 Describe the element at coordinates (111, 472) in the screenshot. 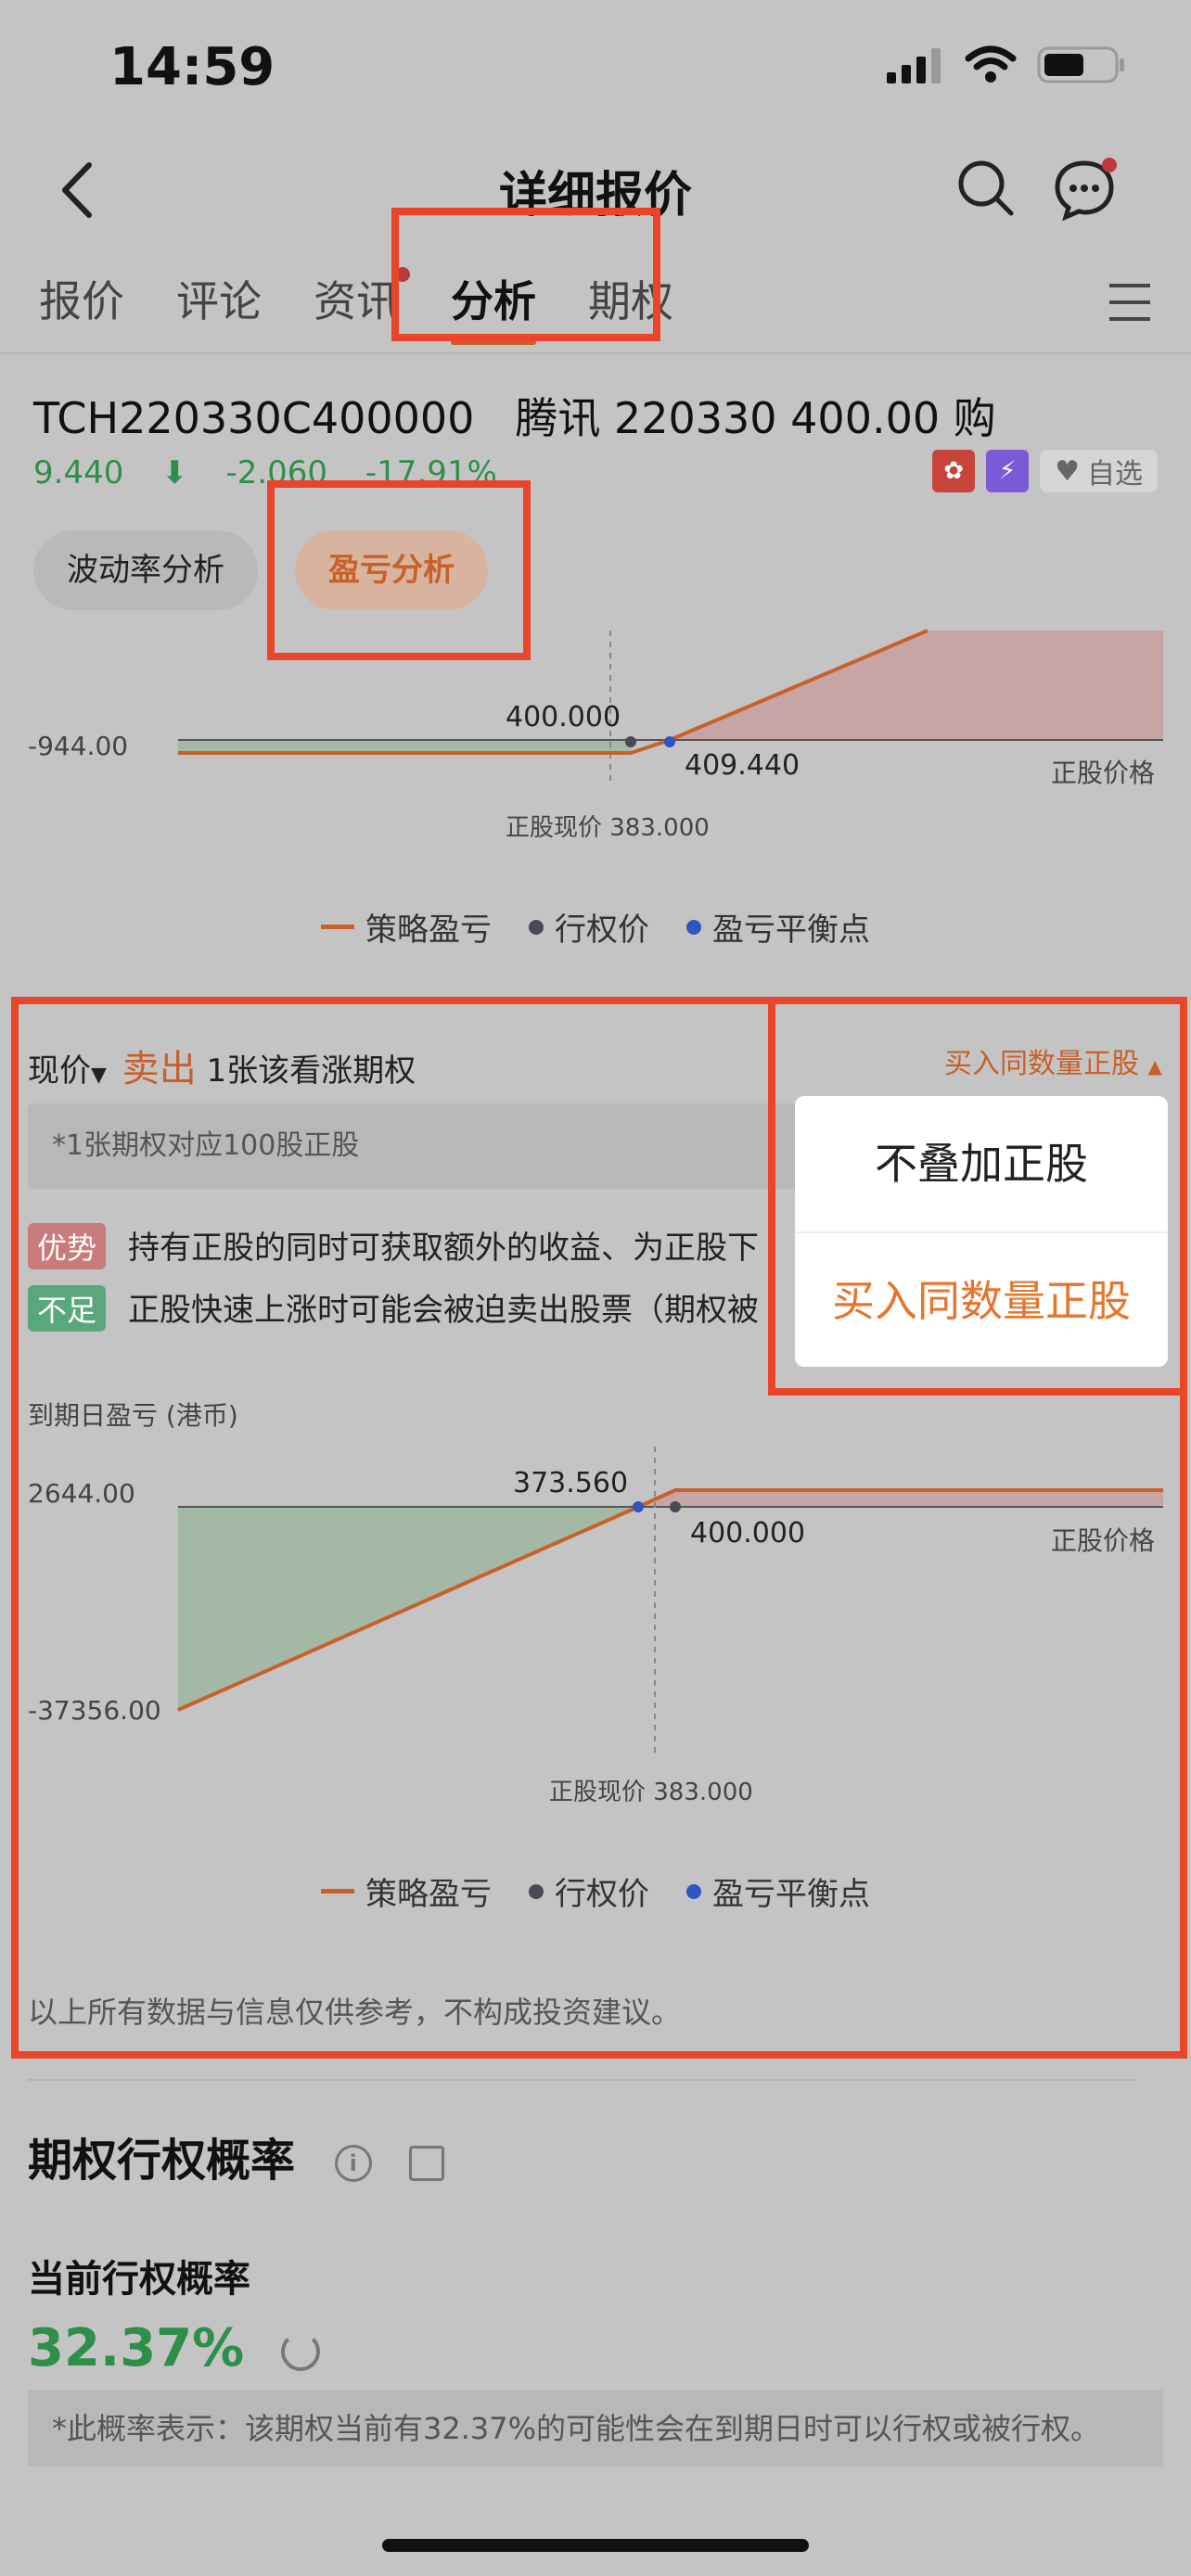

I see `last-price: 9.440 ⬇` at that location.